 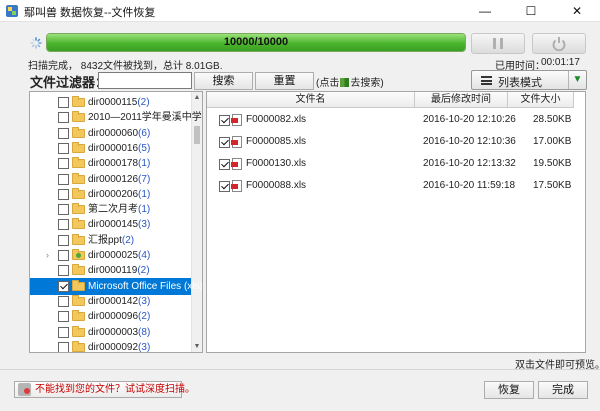 What do you see at coordinates (552, 185) in the screenshot?
I see `file-size: 17.50KB` at bounding box center [552, 185].